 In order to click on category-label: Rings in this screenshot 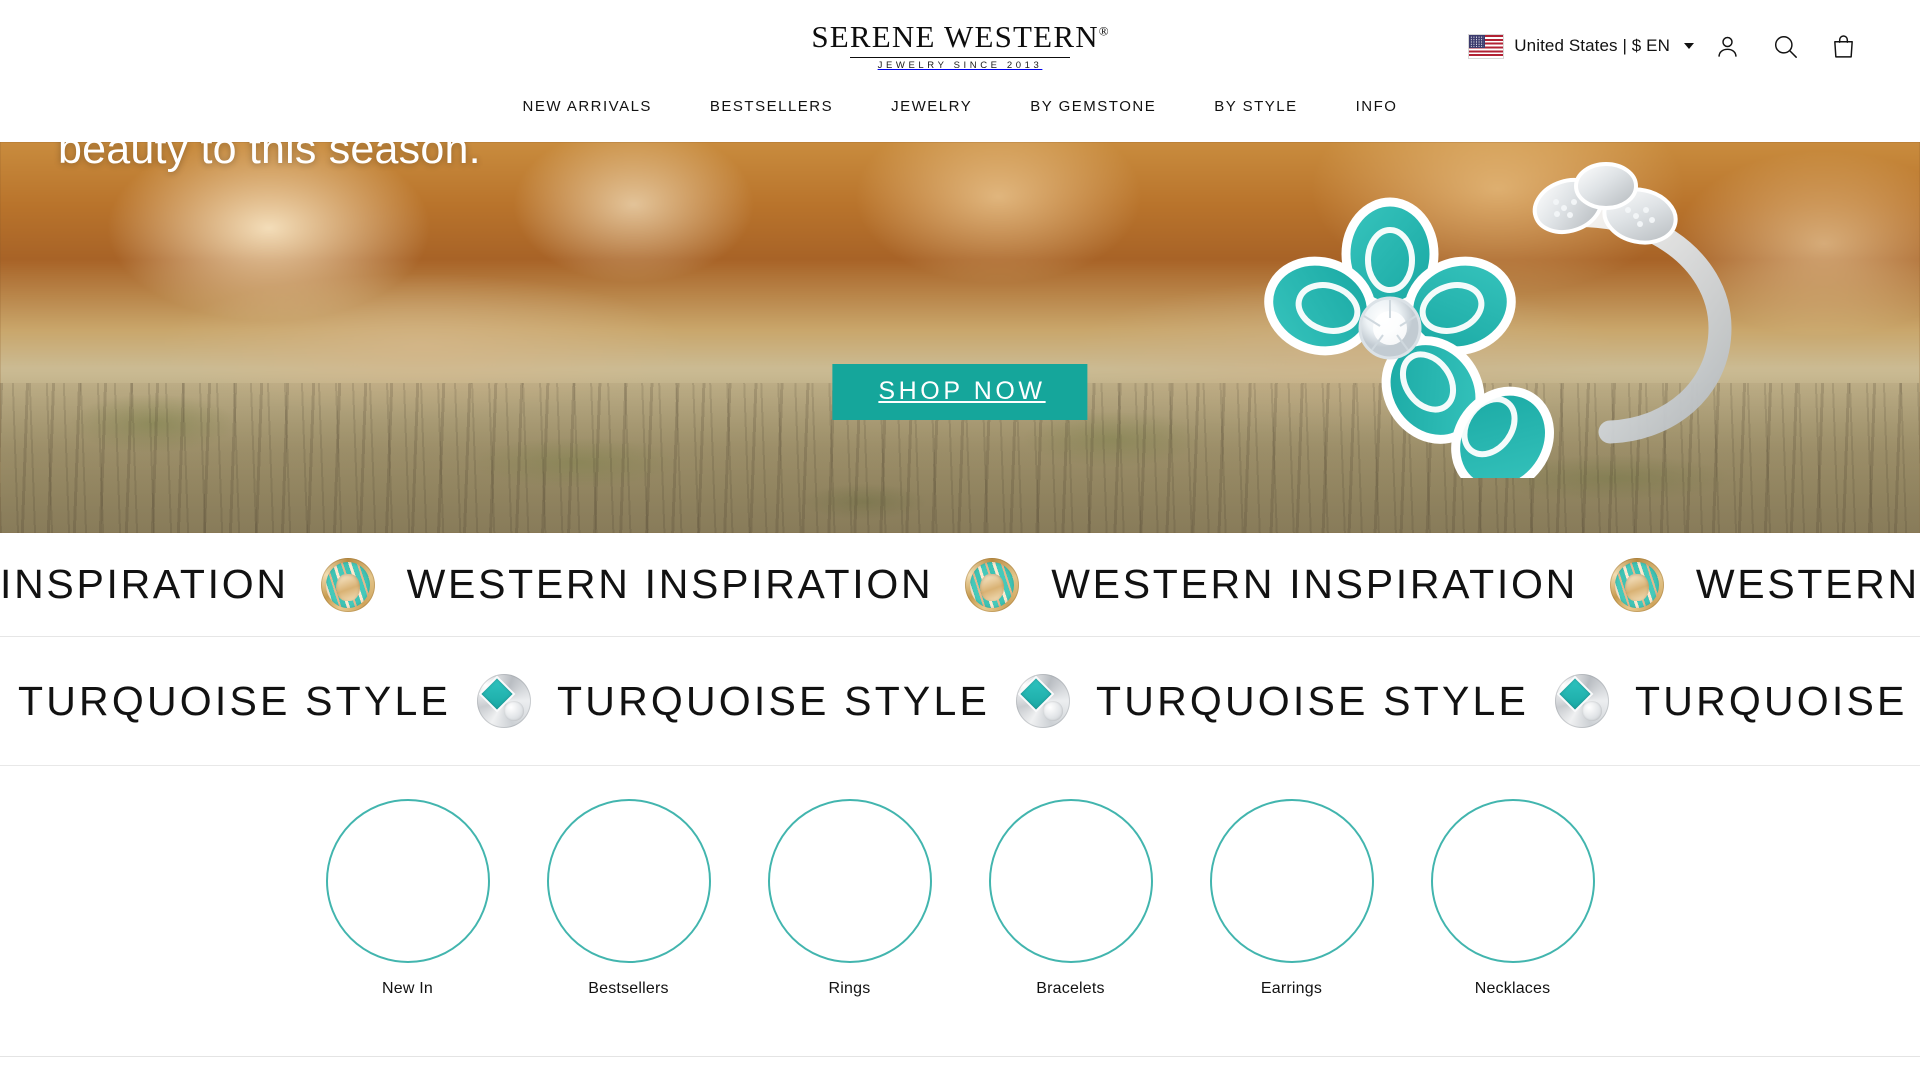, I will do `click(849, 988)`.